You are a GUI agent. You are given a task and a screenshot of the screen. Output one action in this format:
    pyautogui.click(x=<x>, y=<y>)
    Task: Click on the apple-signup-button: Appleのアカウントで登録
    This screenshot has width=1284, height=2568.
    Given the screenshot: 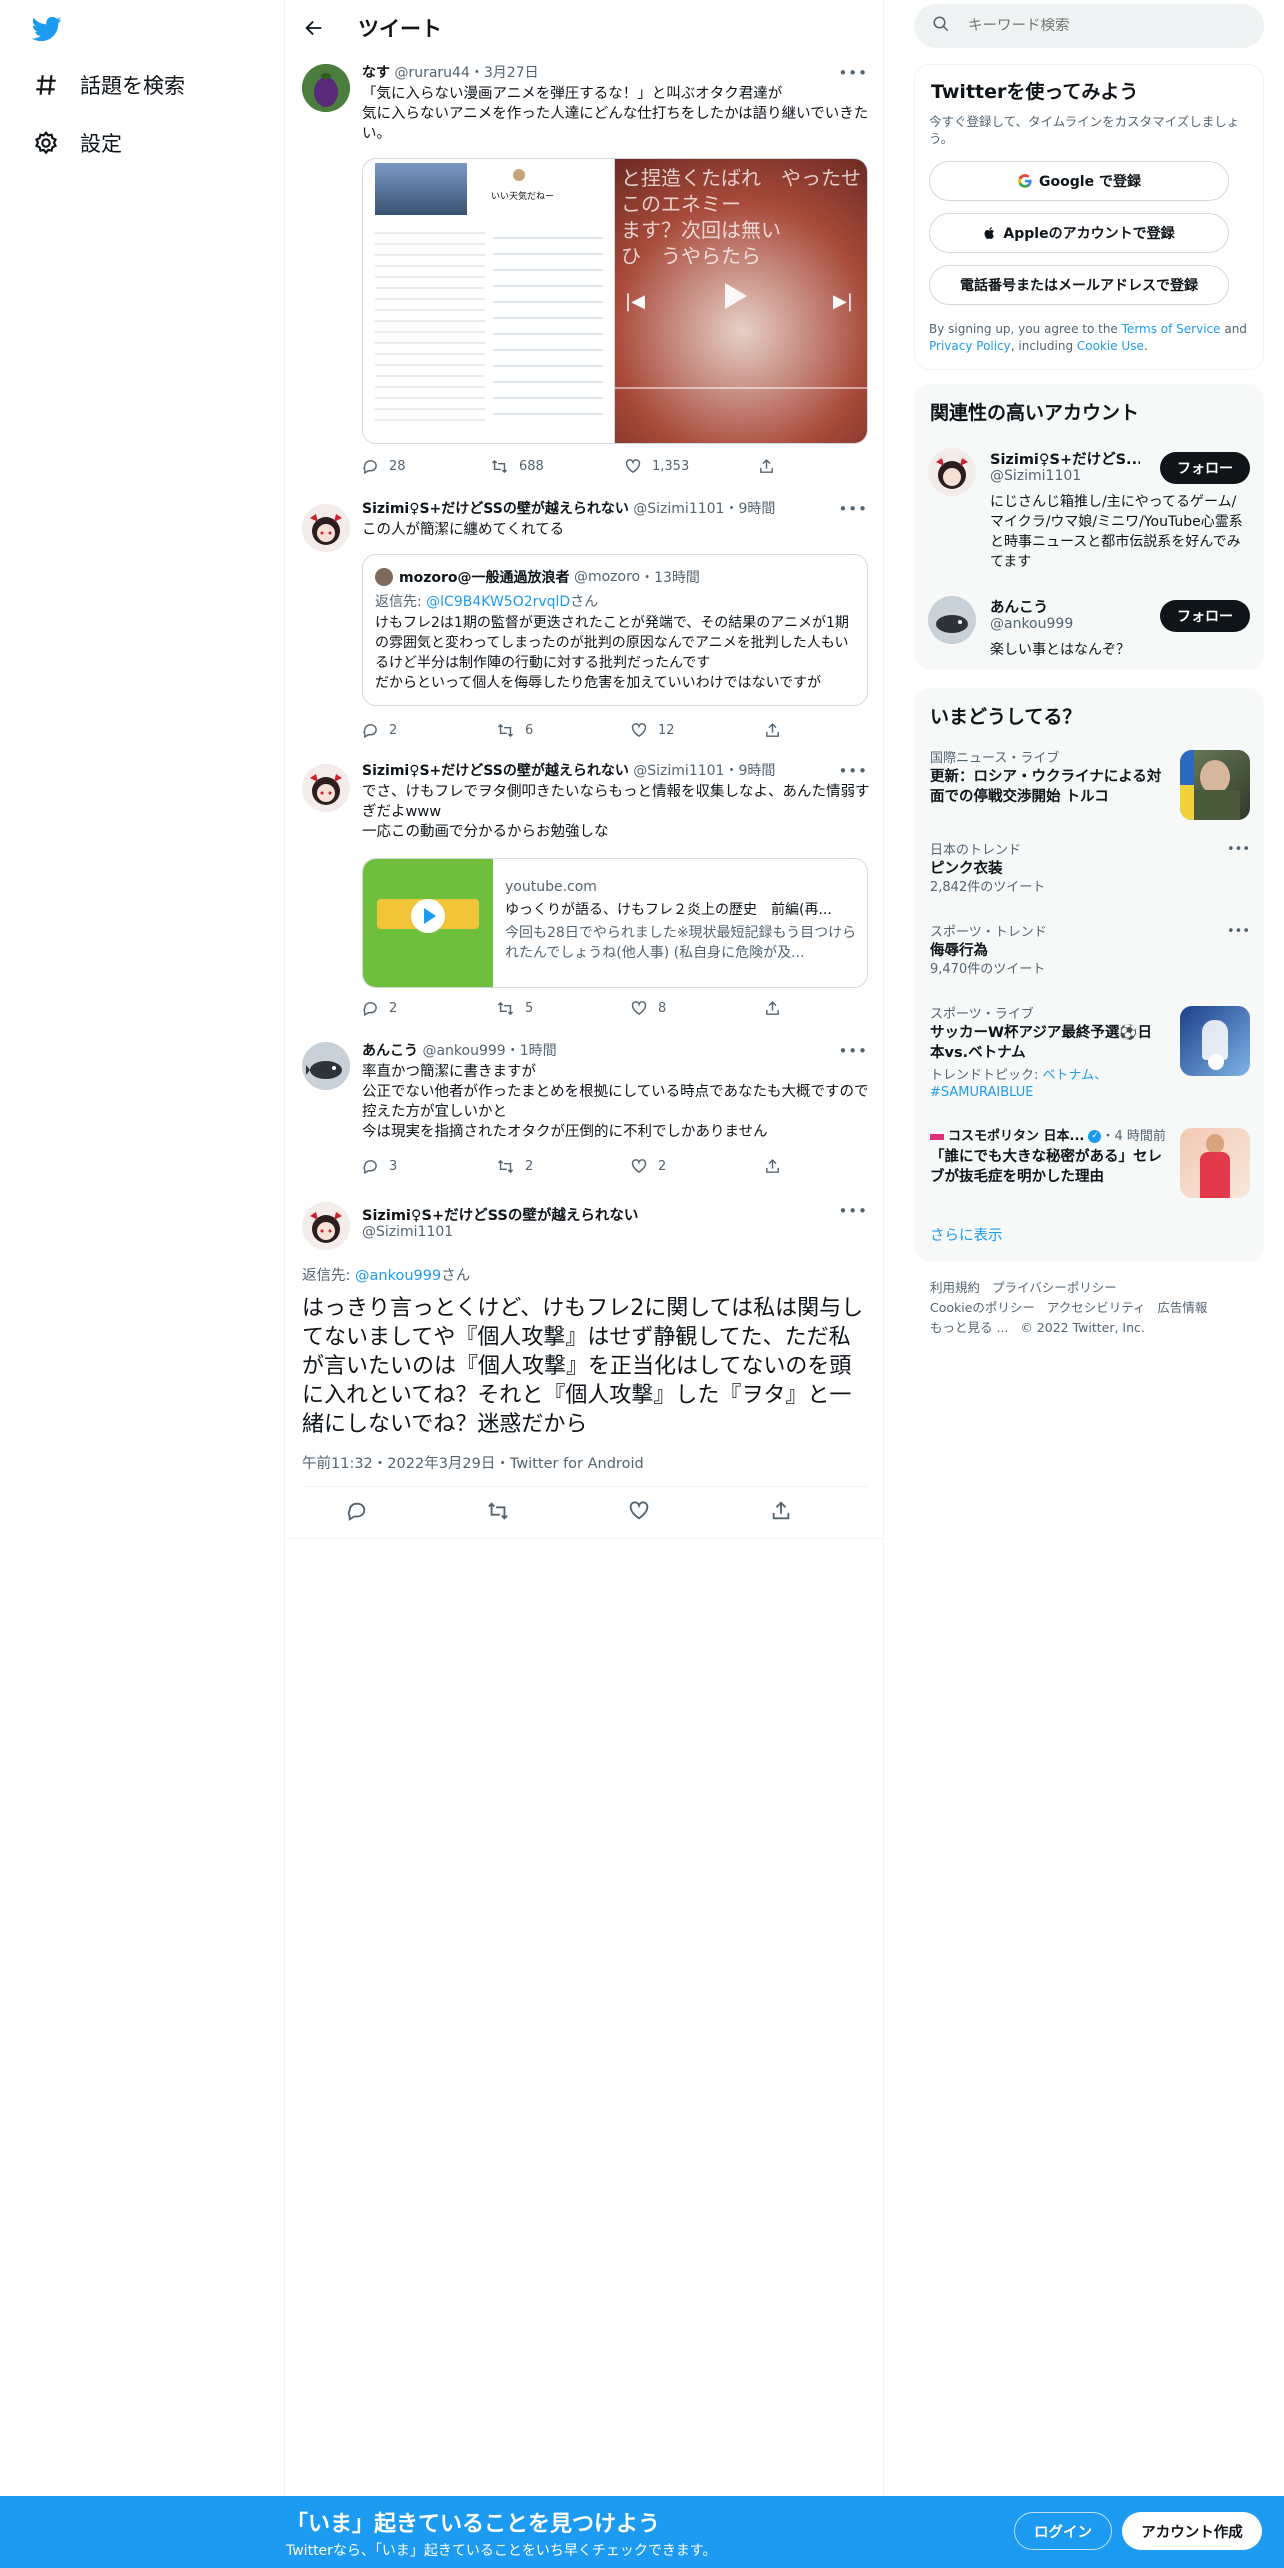 What is the action you would take?
    pyautogui.click(x=1079, y=233)
    